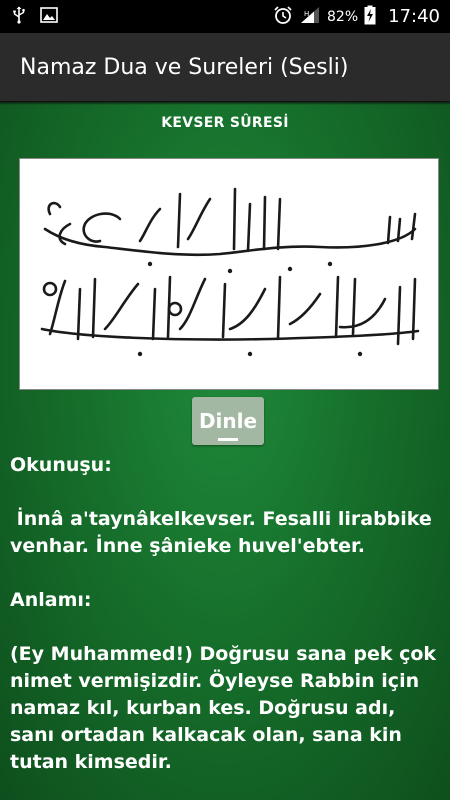 This screenshot has width=450, height=800. I want to click on alarm-icon, so click(283, 17).